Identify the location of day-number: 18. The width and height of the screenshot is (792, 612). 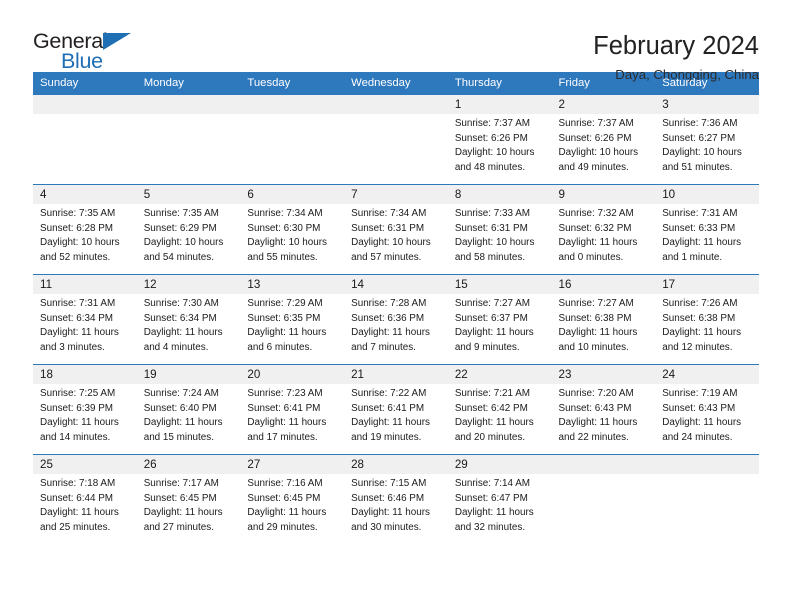
(85, 375).